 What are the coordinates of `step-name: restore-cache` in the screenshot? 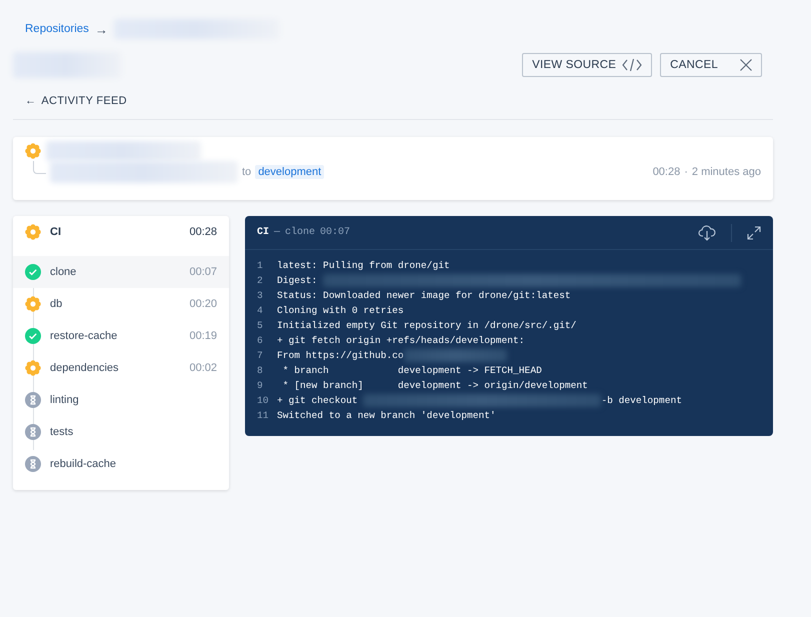 It's located at (84, 336).